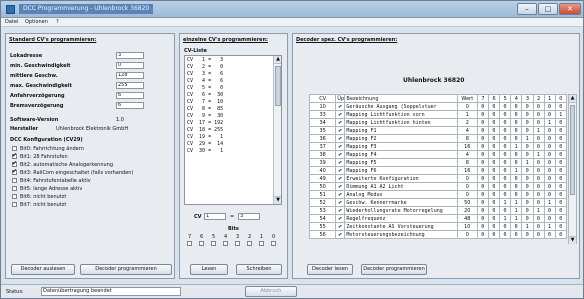 The image size is (584, 299). I want to click on cv-cell: 40, so click(322, 170).